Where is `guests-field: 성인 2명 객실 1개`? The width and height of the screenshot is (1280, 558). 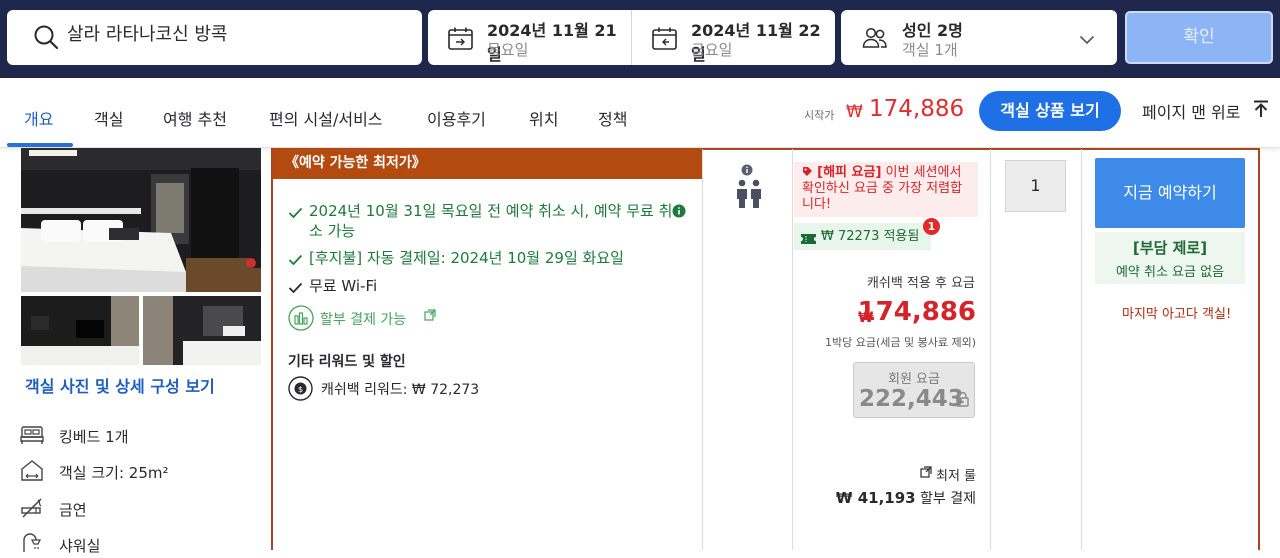 guests-field: 성인 2명 객실 1개 is located at coordinates (979, 37).